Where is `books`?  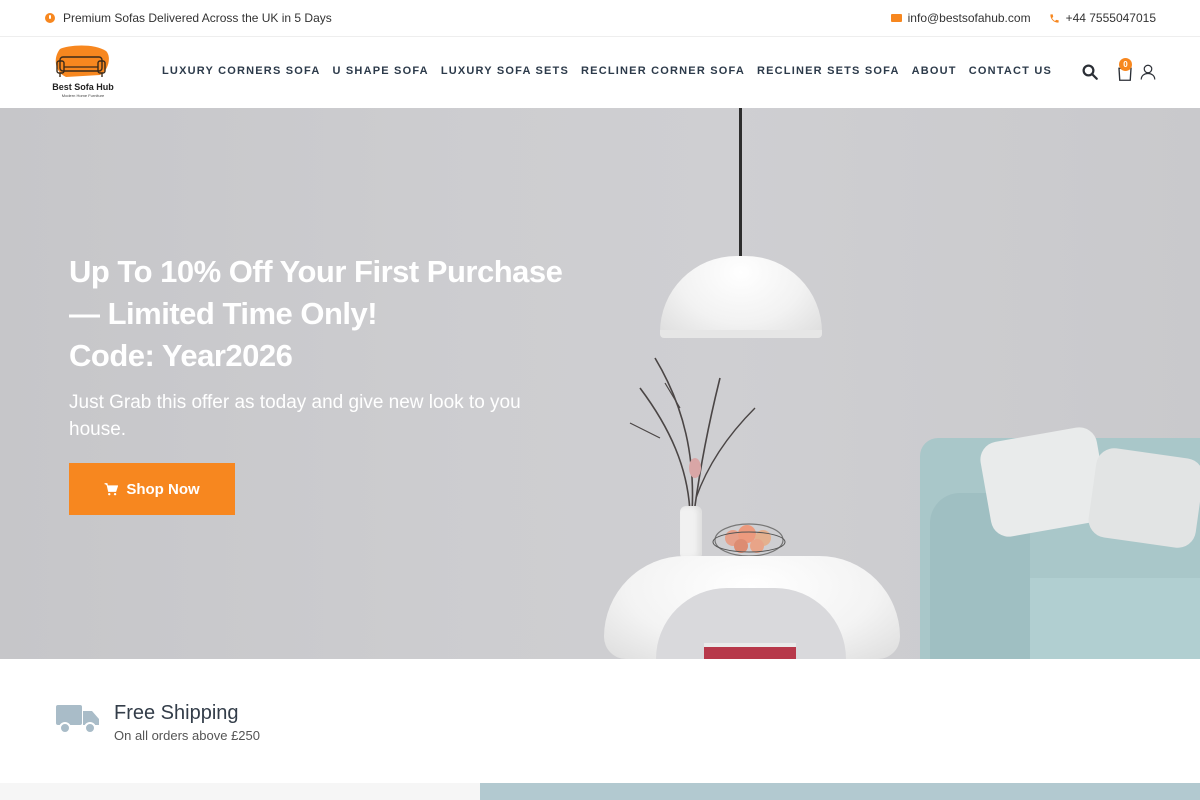 books is located at coordinates (750, 651).